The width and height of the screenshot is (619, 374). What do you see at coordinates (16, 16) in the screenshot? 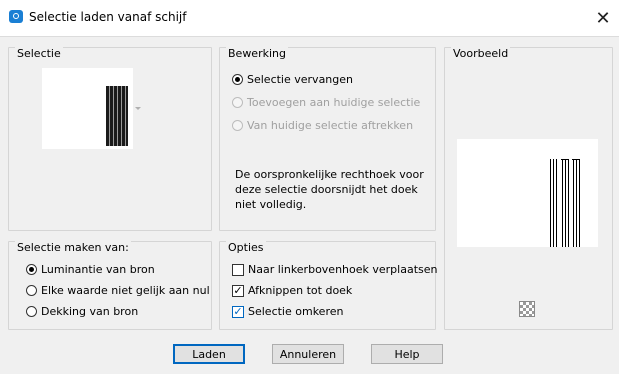
I see `camera-icon` at bounding box center [16, 16].